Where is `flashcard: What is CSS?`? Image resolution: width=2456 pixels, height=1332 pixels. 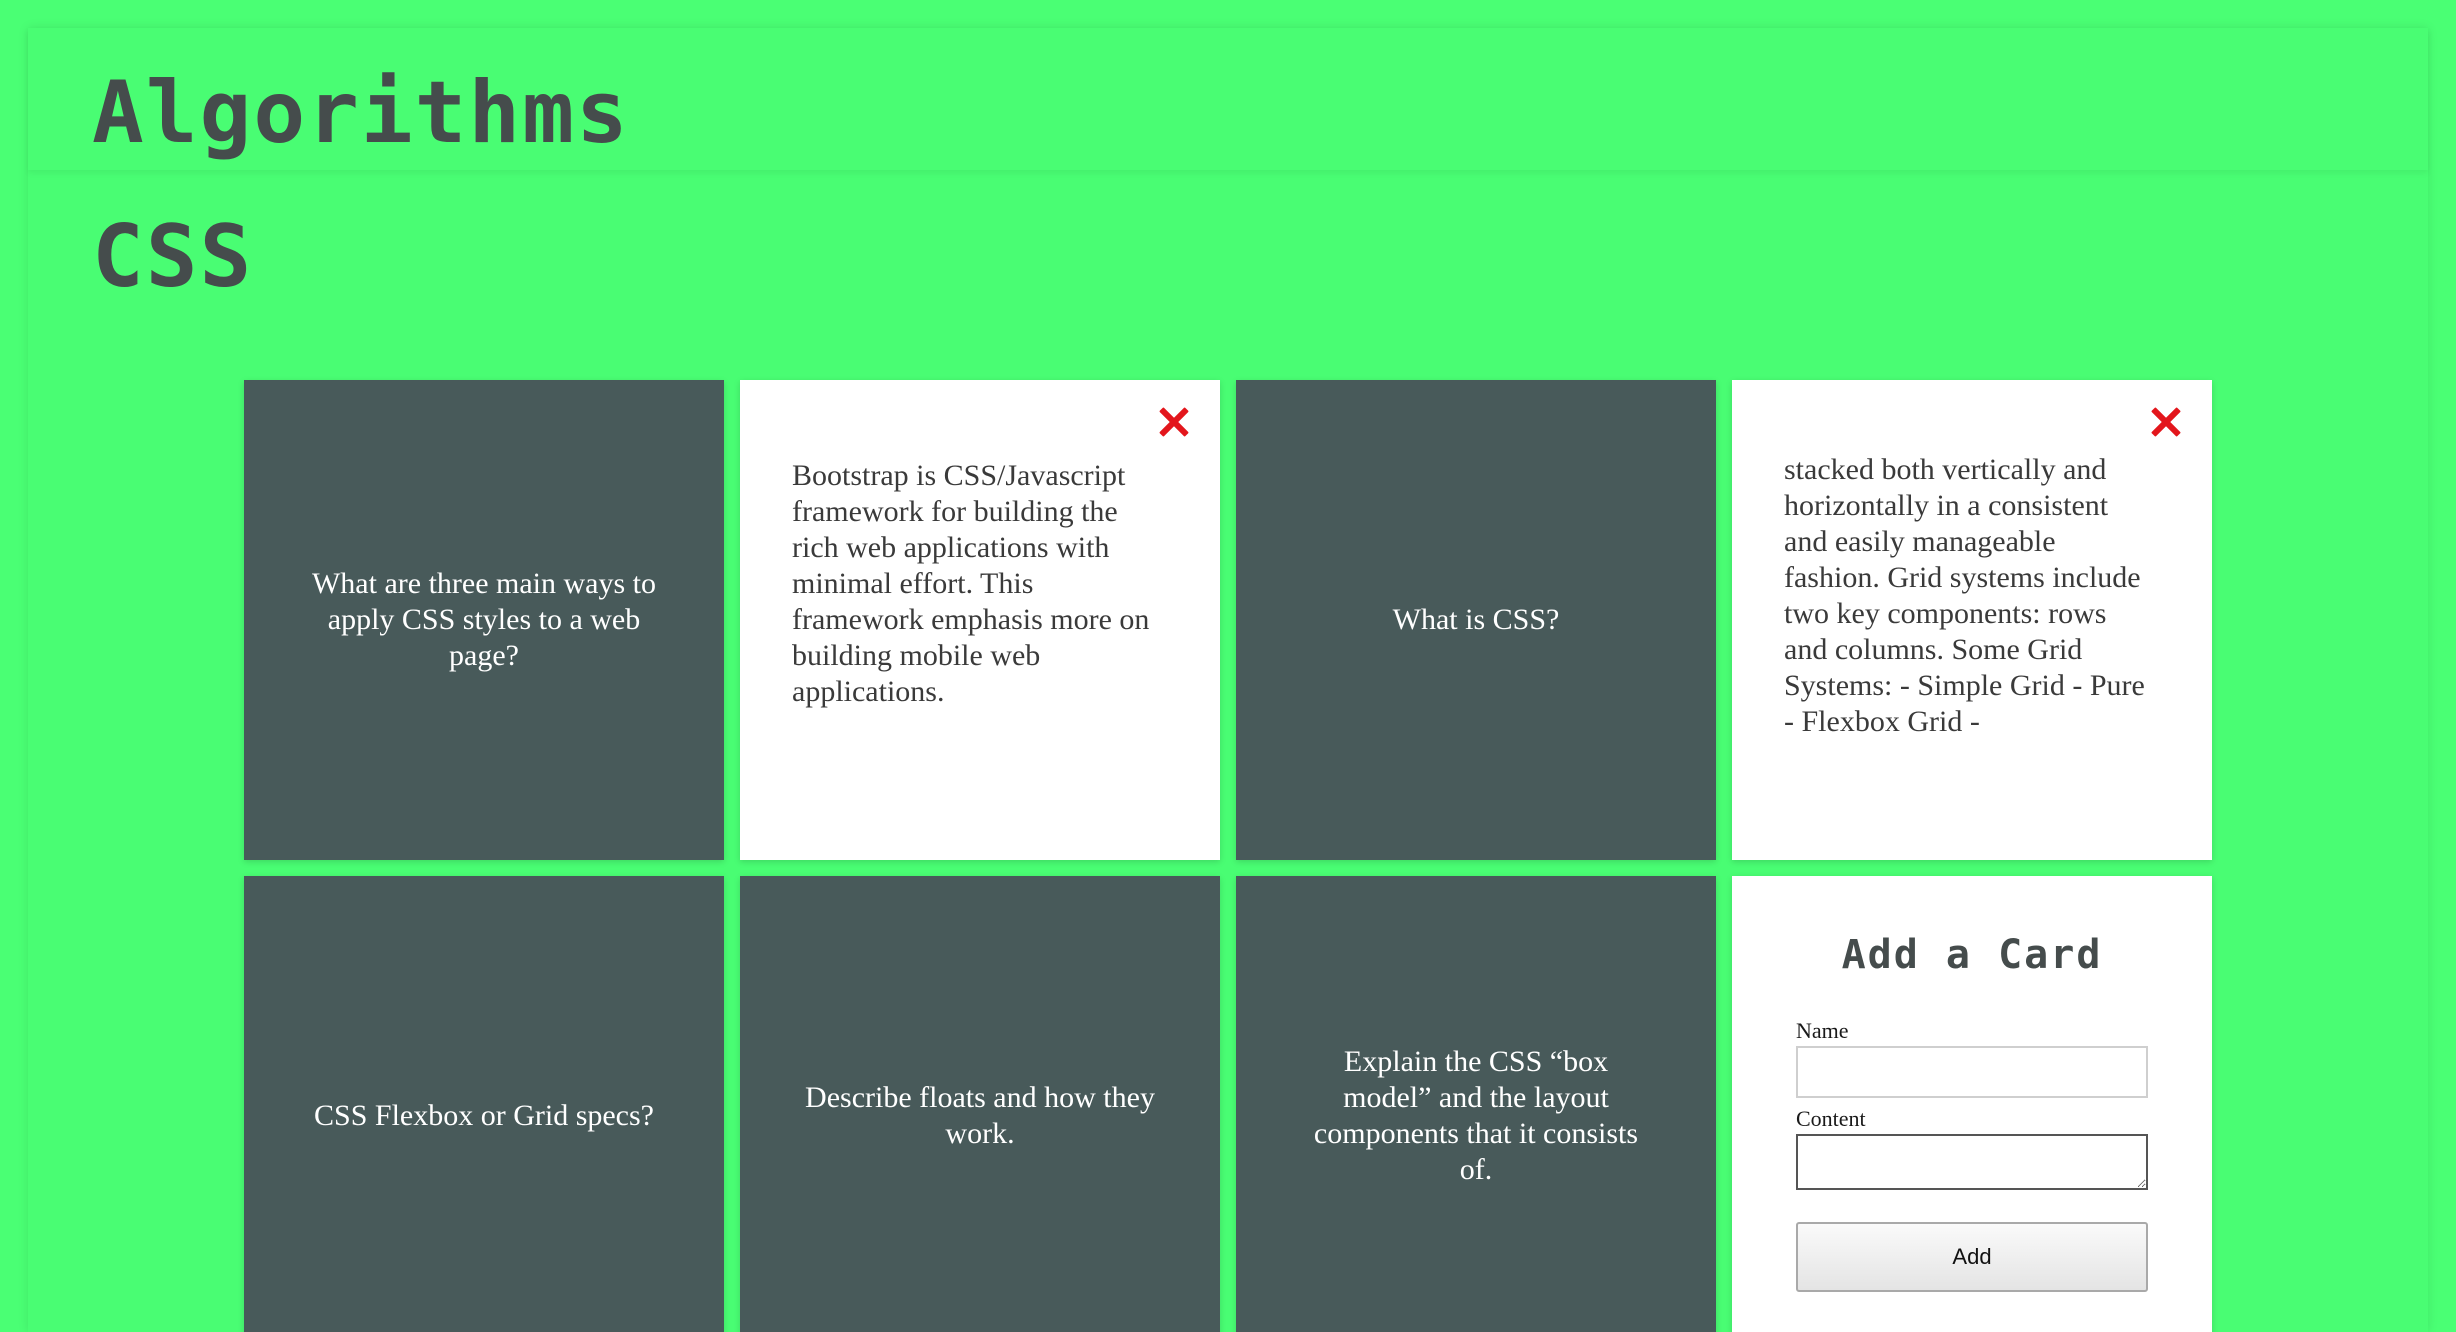
flashcard: What is CSS? is located at coordinates (1476, 620).